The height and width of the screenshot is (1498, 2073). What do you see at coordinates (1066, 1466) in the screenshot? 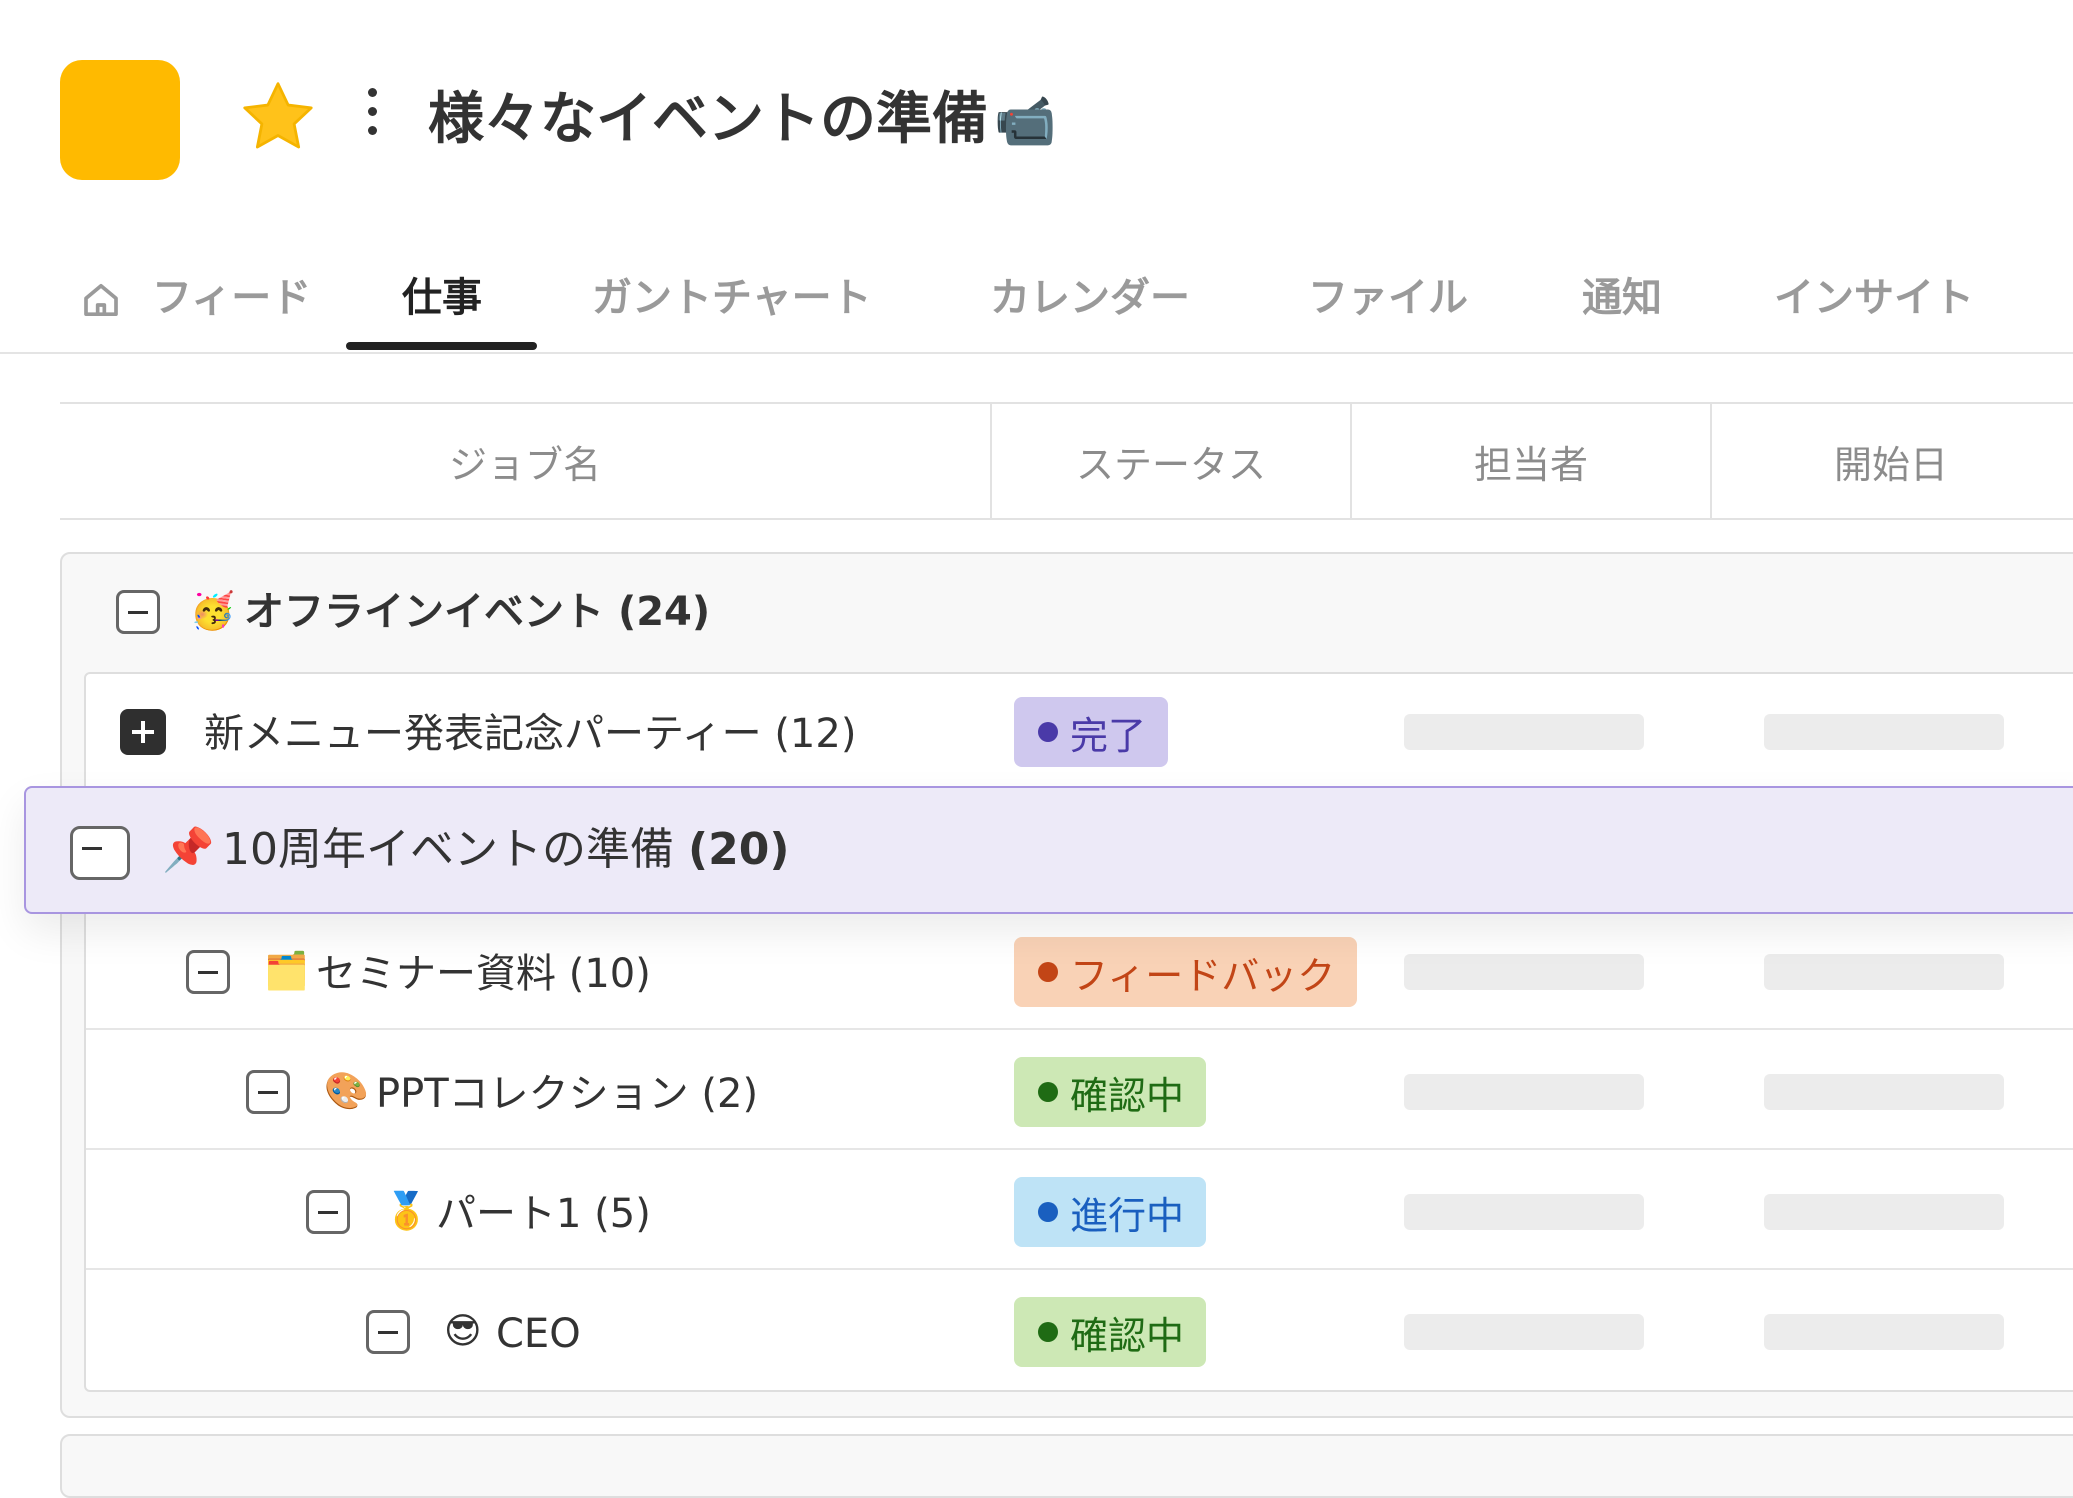
I see `group-card` at bounding box center [1066, 1466].